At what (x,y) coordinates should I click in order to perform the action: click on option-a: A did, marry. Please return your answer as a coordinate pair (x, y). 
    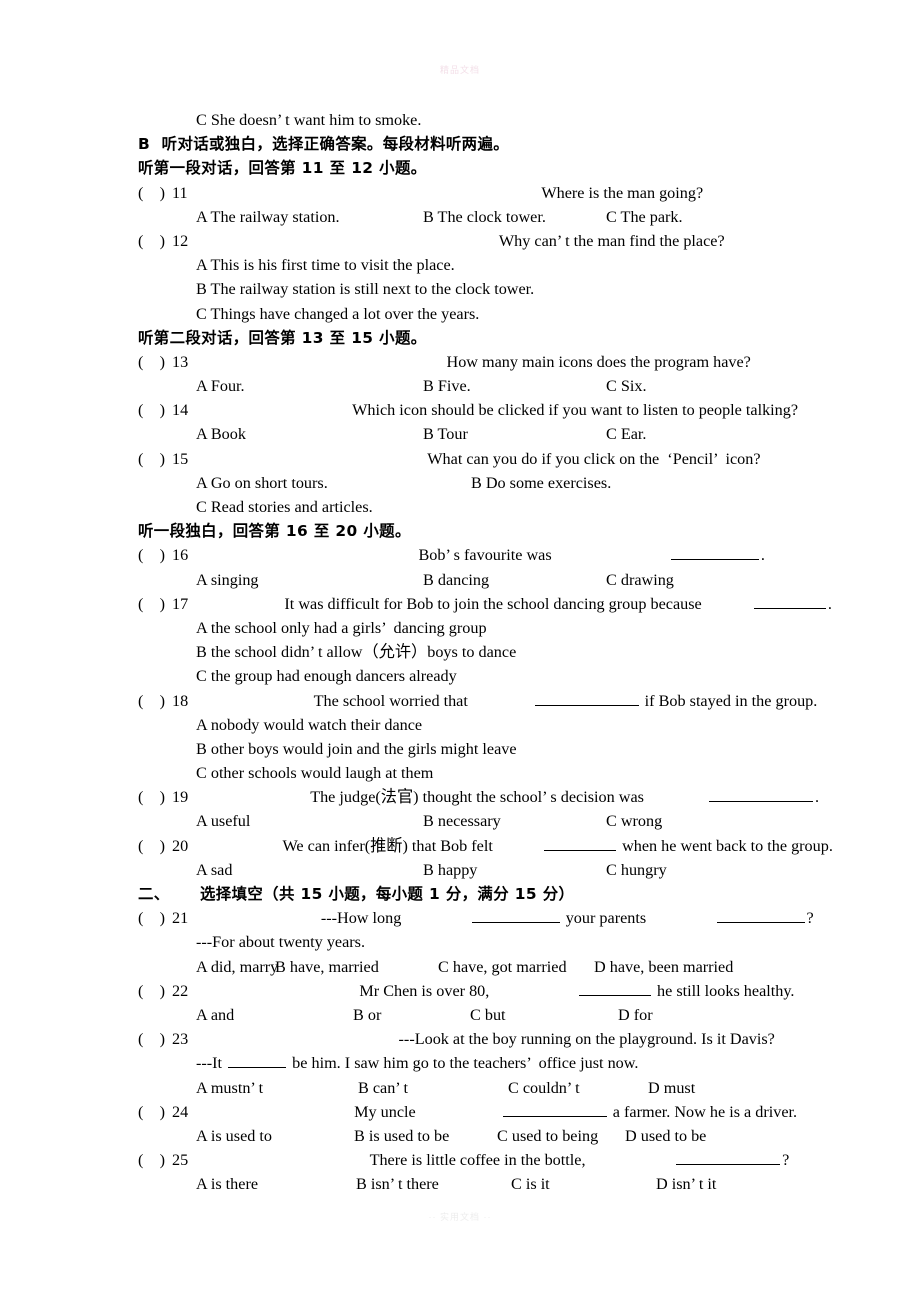
    Looking at the image, I should click on (237, 967).